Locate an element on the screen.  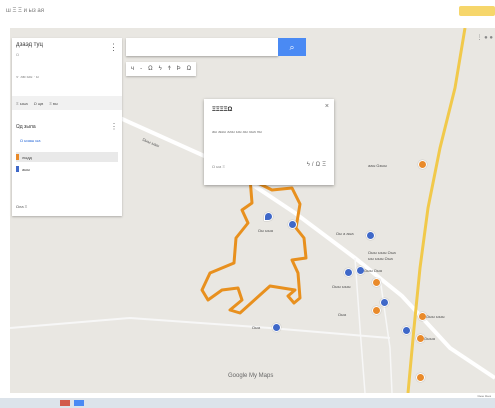
feature-footer: Ω ыа Ξ is located at coordinates (218, 166).